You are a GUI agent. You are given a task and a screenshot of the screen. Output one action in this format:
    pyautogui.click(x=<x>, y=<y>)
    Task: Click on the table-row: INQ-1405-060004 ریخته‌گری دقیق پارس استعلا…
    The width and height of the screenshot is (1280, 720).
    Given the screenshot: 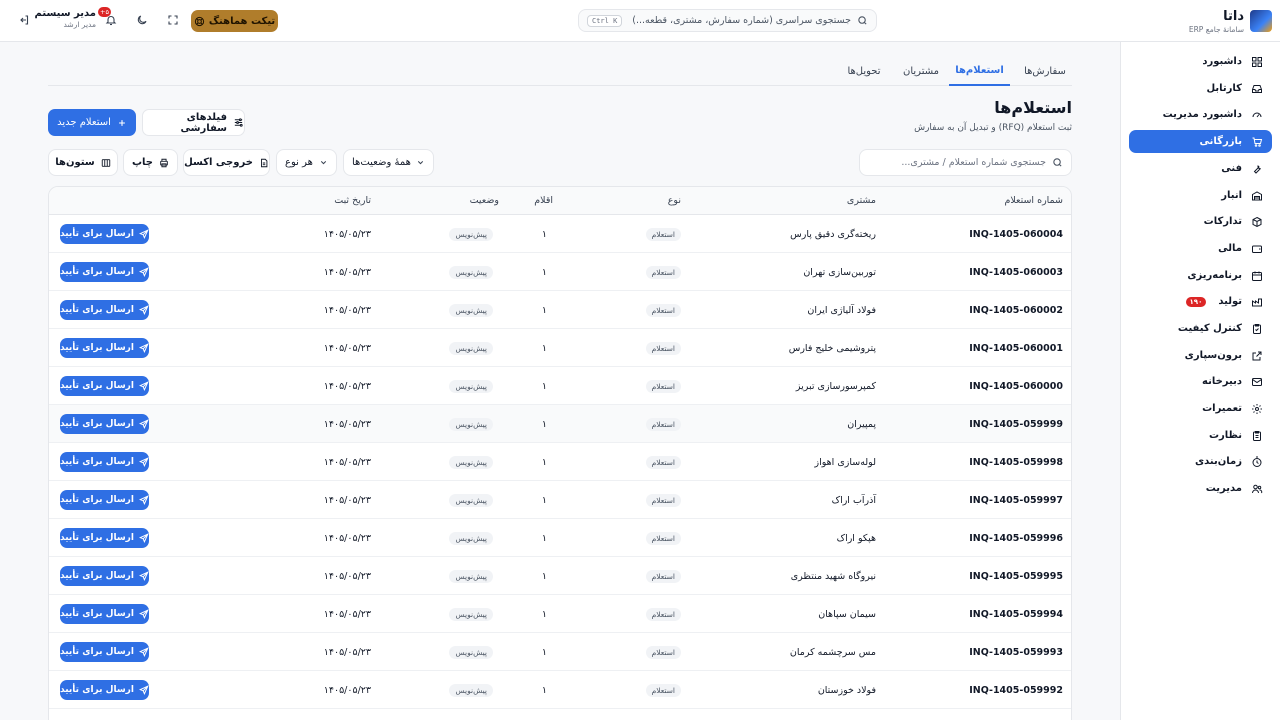 What is the action you would take?
    pyautogui.click(x=560, y=234)
    